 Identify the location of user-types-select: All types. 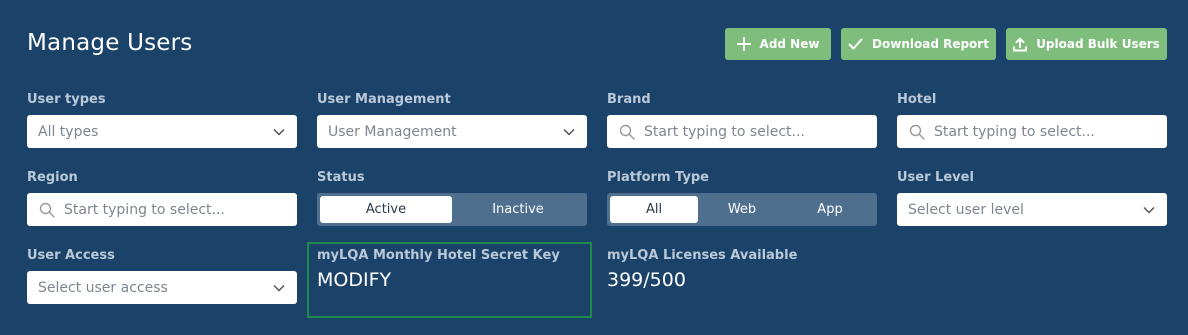
(162, 131).